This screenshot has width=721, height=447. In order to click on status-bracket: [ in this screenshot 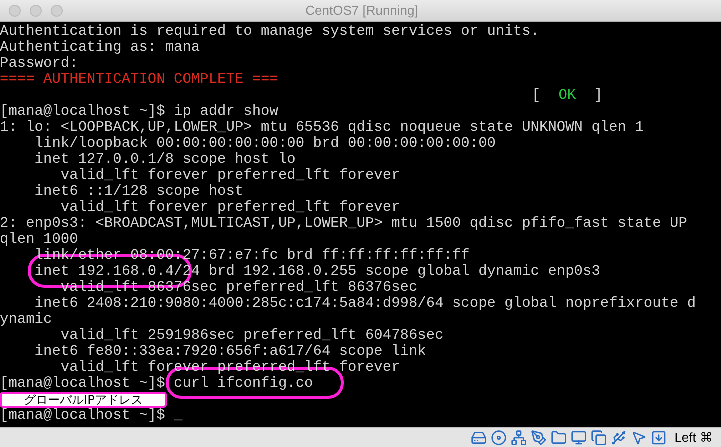, I will do `click(536, 96)`.